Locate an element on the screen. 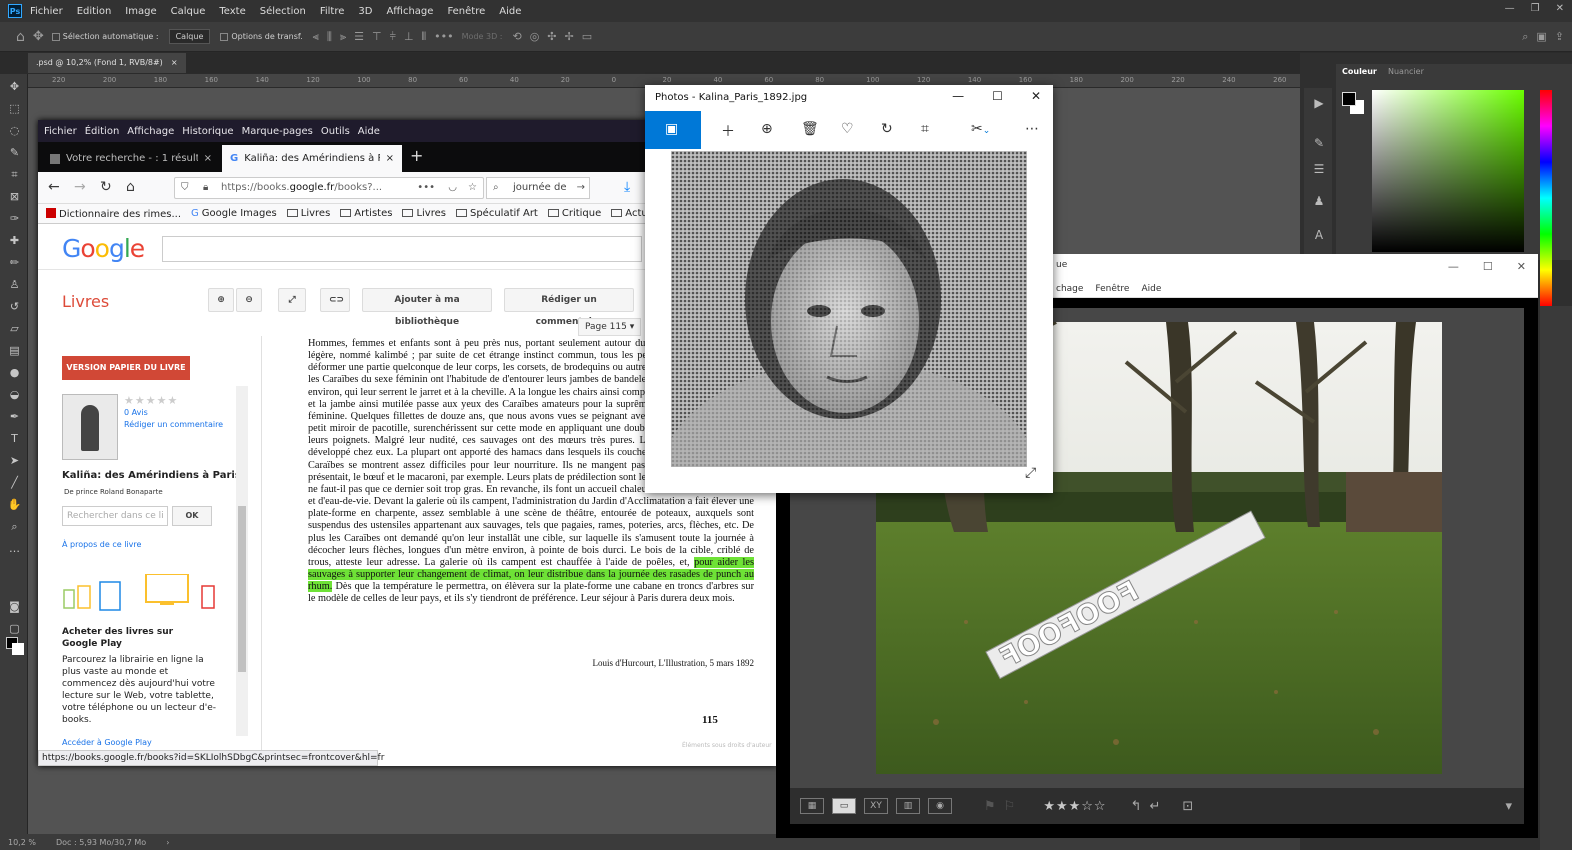 This screenshot has width=1572, height=850. more-options-icon: ⋯ is located at coordinates (1032, 129).